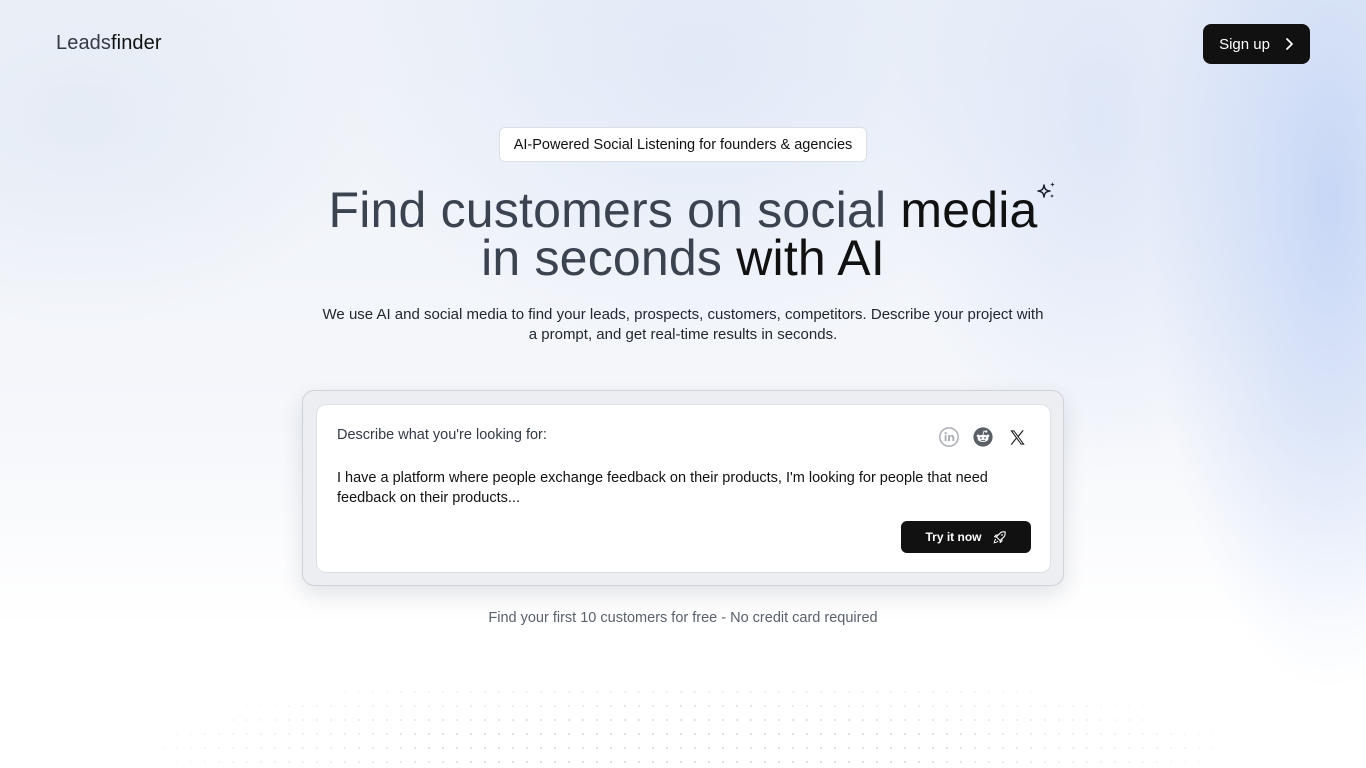 The width and height of the screenshot is (1366, 768). What do you see at coordinates (136, 43) in the screenshot?
I see `logo-part-finder: finder` at bounding box center [136, 43].